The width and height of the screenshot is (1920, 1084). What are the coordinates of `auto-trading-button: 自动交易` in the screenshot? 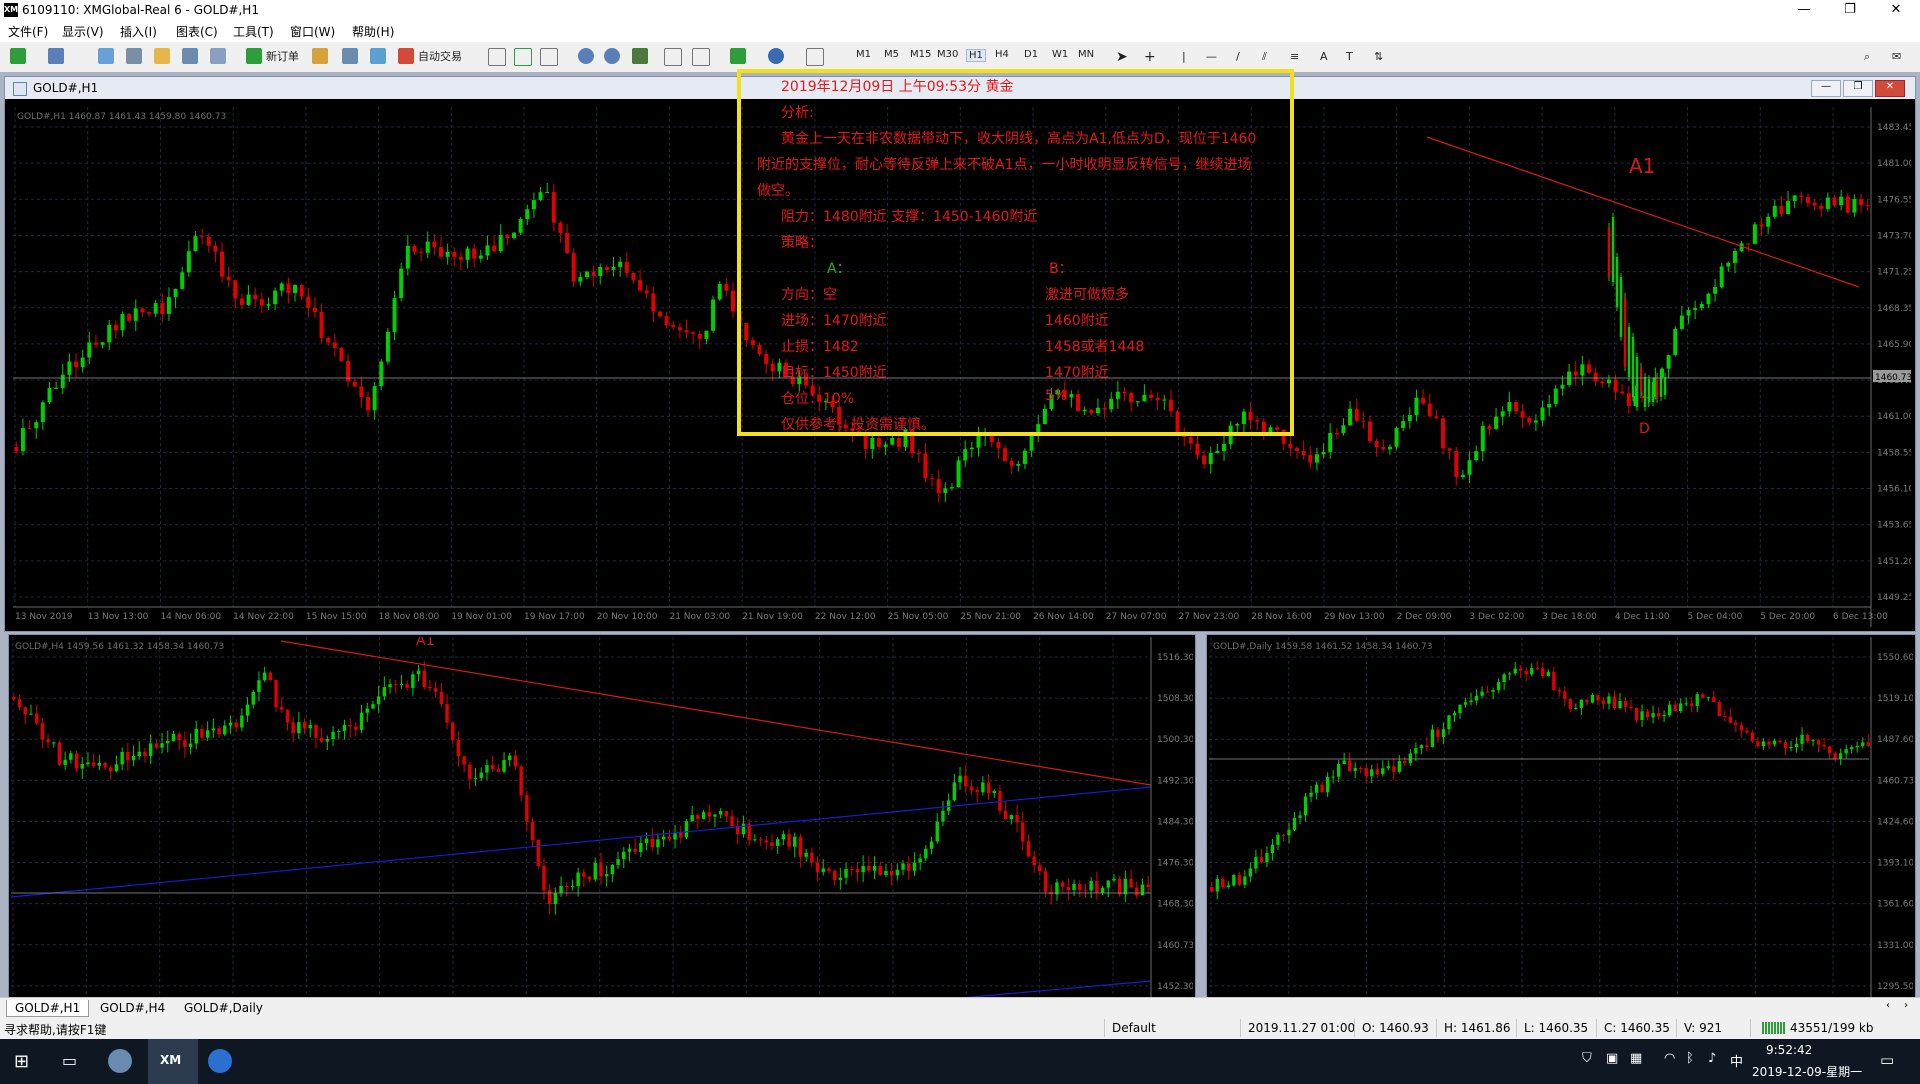 It's located at (440, 57).